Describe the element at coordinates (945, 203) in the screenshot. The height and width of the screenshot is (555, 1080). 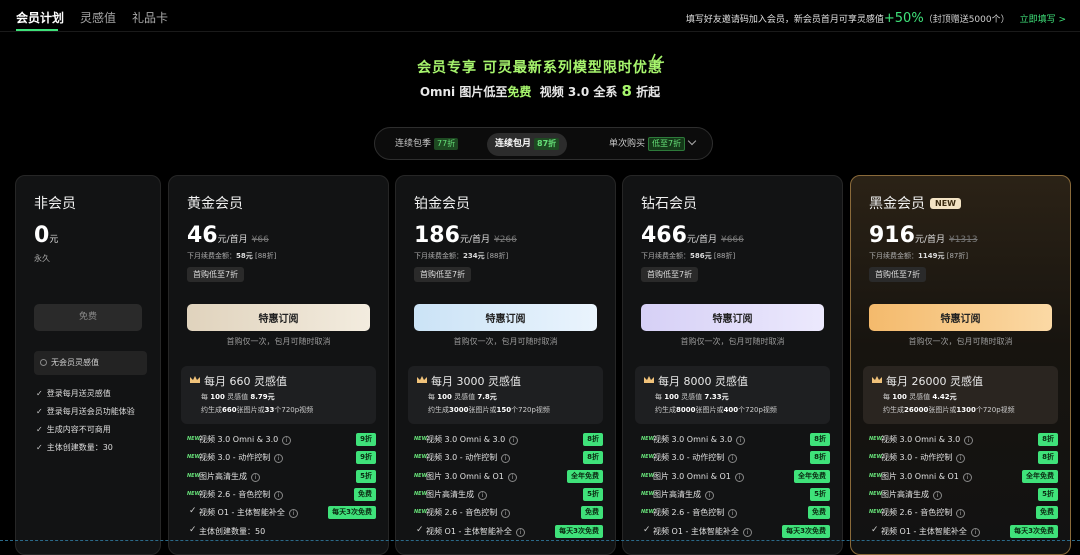
I see `new-badge: NEW` at that location.